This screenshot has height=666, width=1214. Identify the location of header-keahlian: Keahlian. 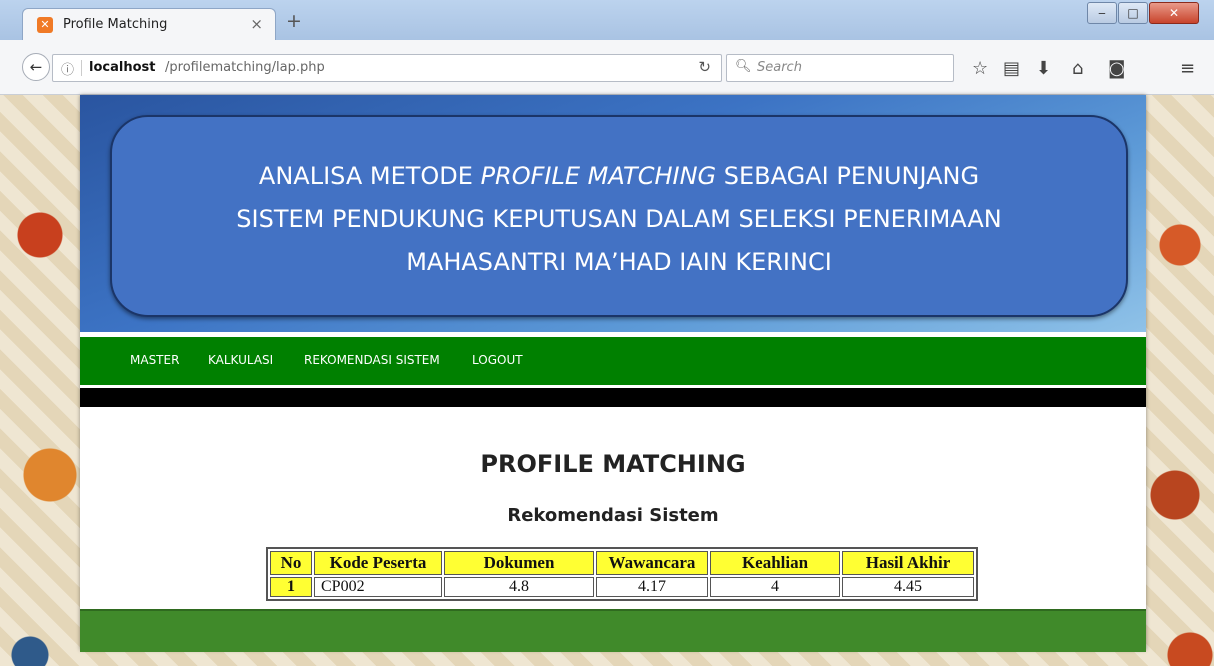
(775, 563).